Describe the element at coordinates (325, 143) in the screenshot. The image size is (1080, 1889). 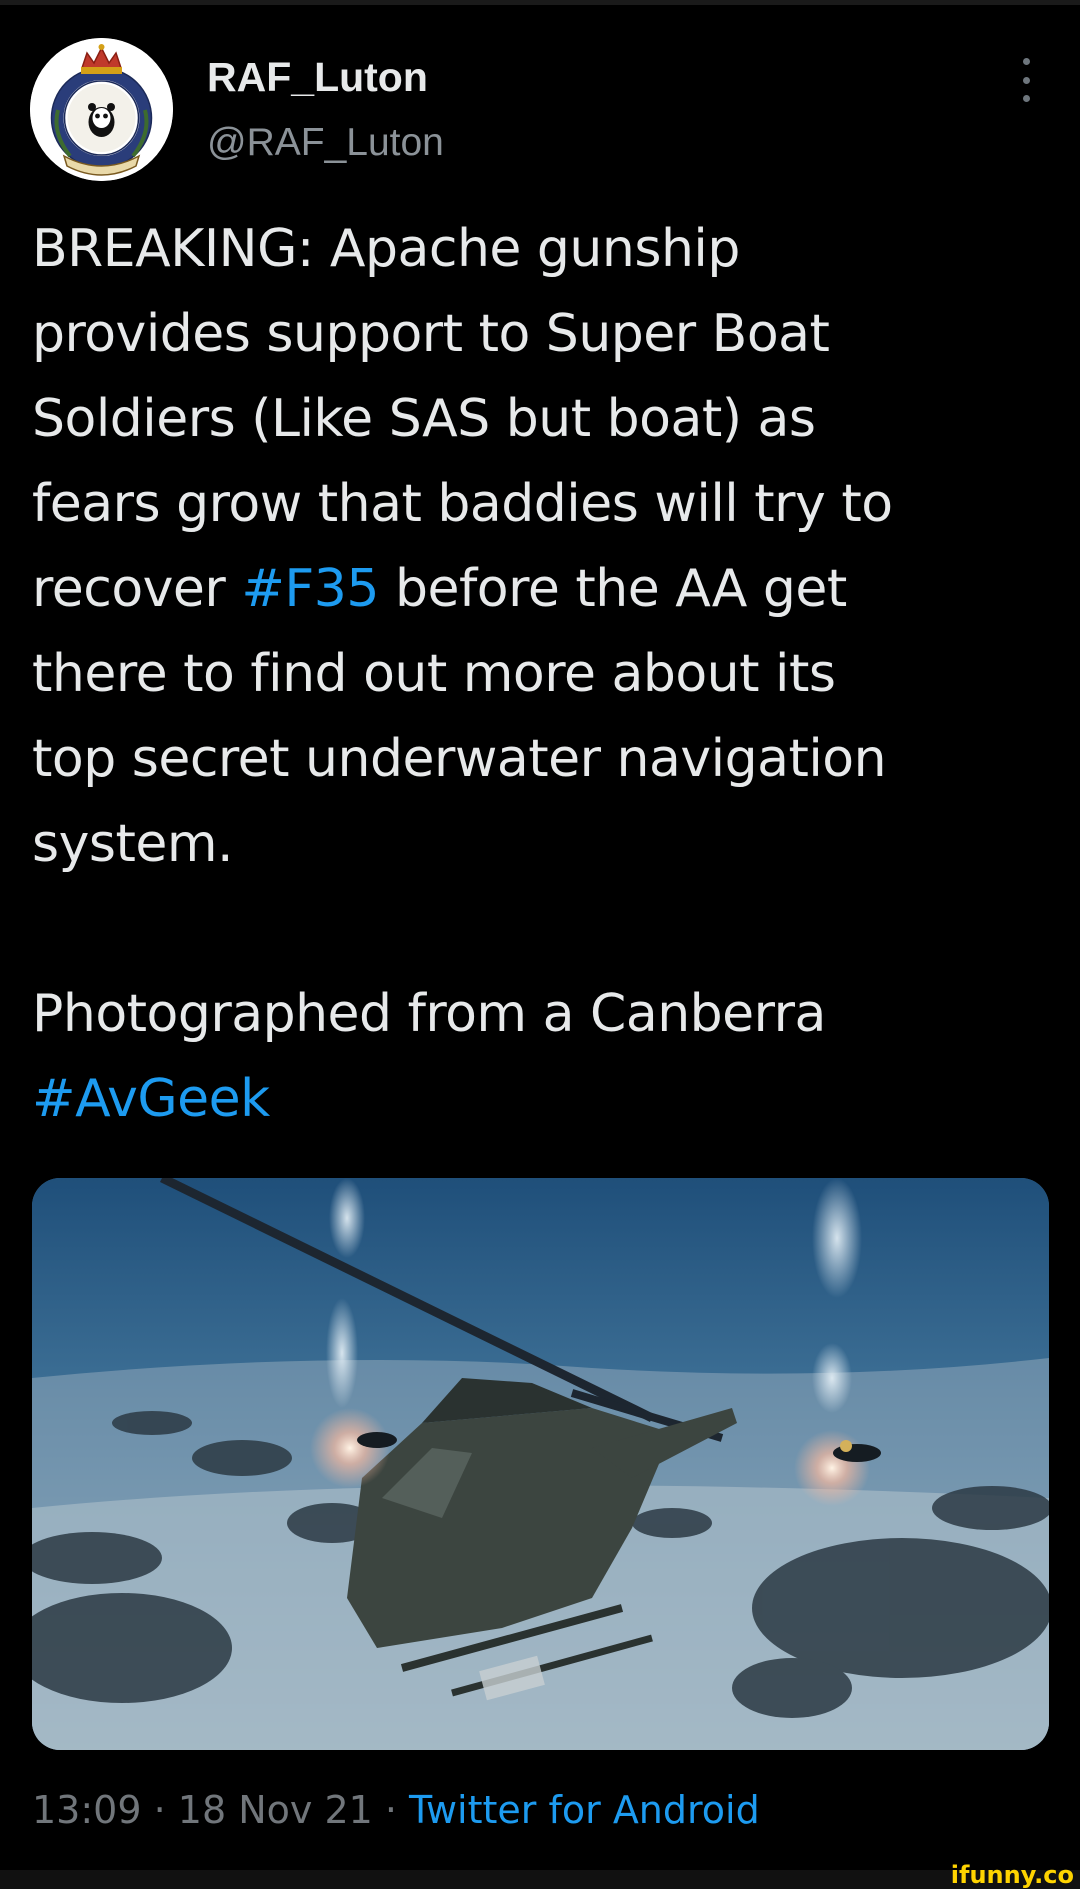
I see `user-handle: @RAF_Luton` at that location.